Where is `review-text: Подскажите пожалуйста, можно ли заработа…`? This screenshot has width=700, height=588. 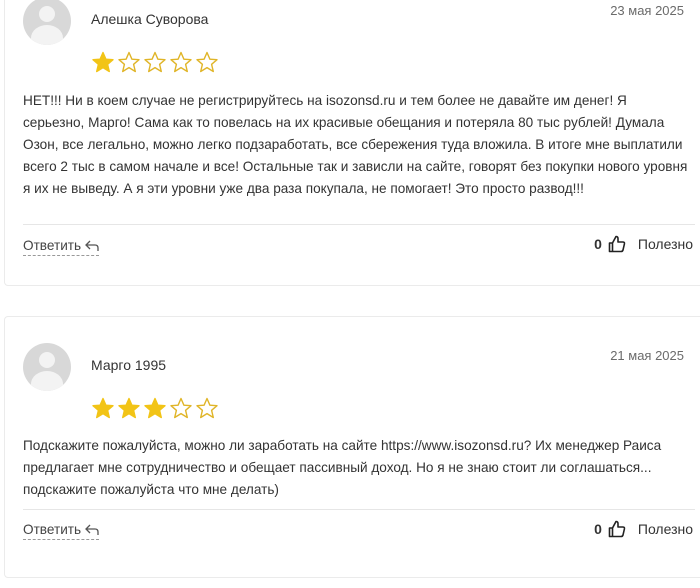
review-text: Подскажите пожалуйста, можно ли заработа… is located at coordinates (342, 467).